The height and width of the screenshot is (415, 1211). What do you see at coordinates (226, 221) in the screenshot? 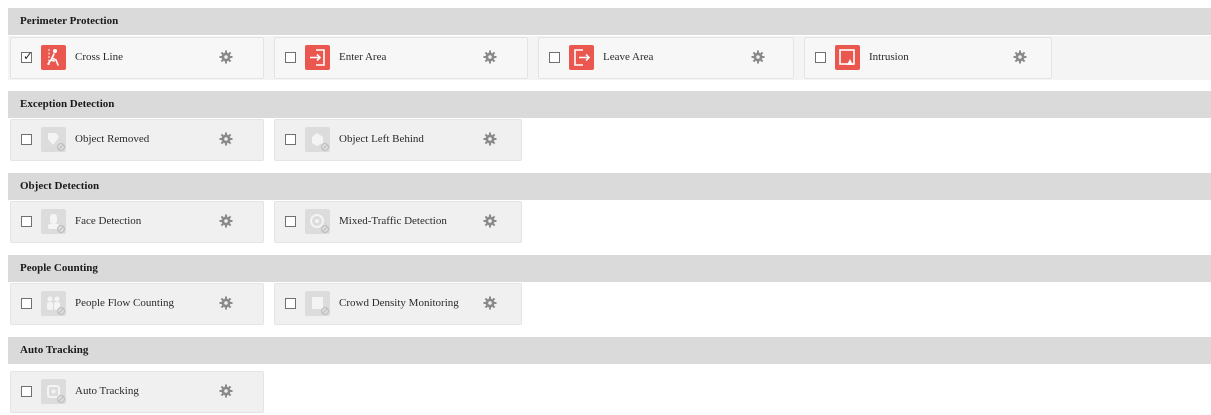
I see `face-detection-settings-gear-icon` at bounding box center [226, 221].